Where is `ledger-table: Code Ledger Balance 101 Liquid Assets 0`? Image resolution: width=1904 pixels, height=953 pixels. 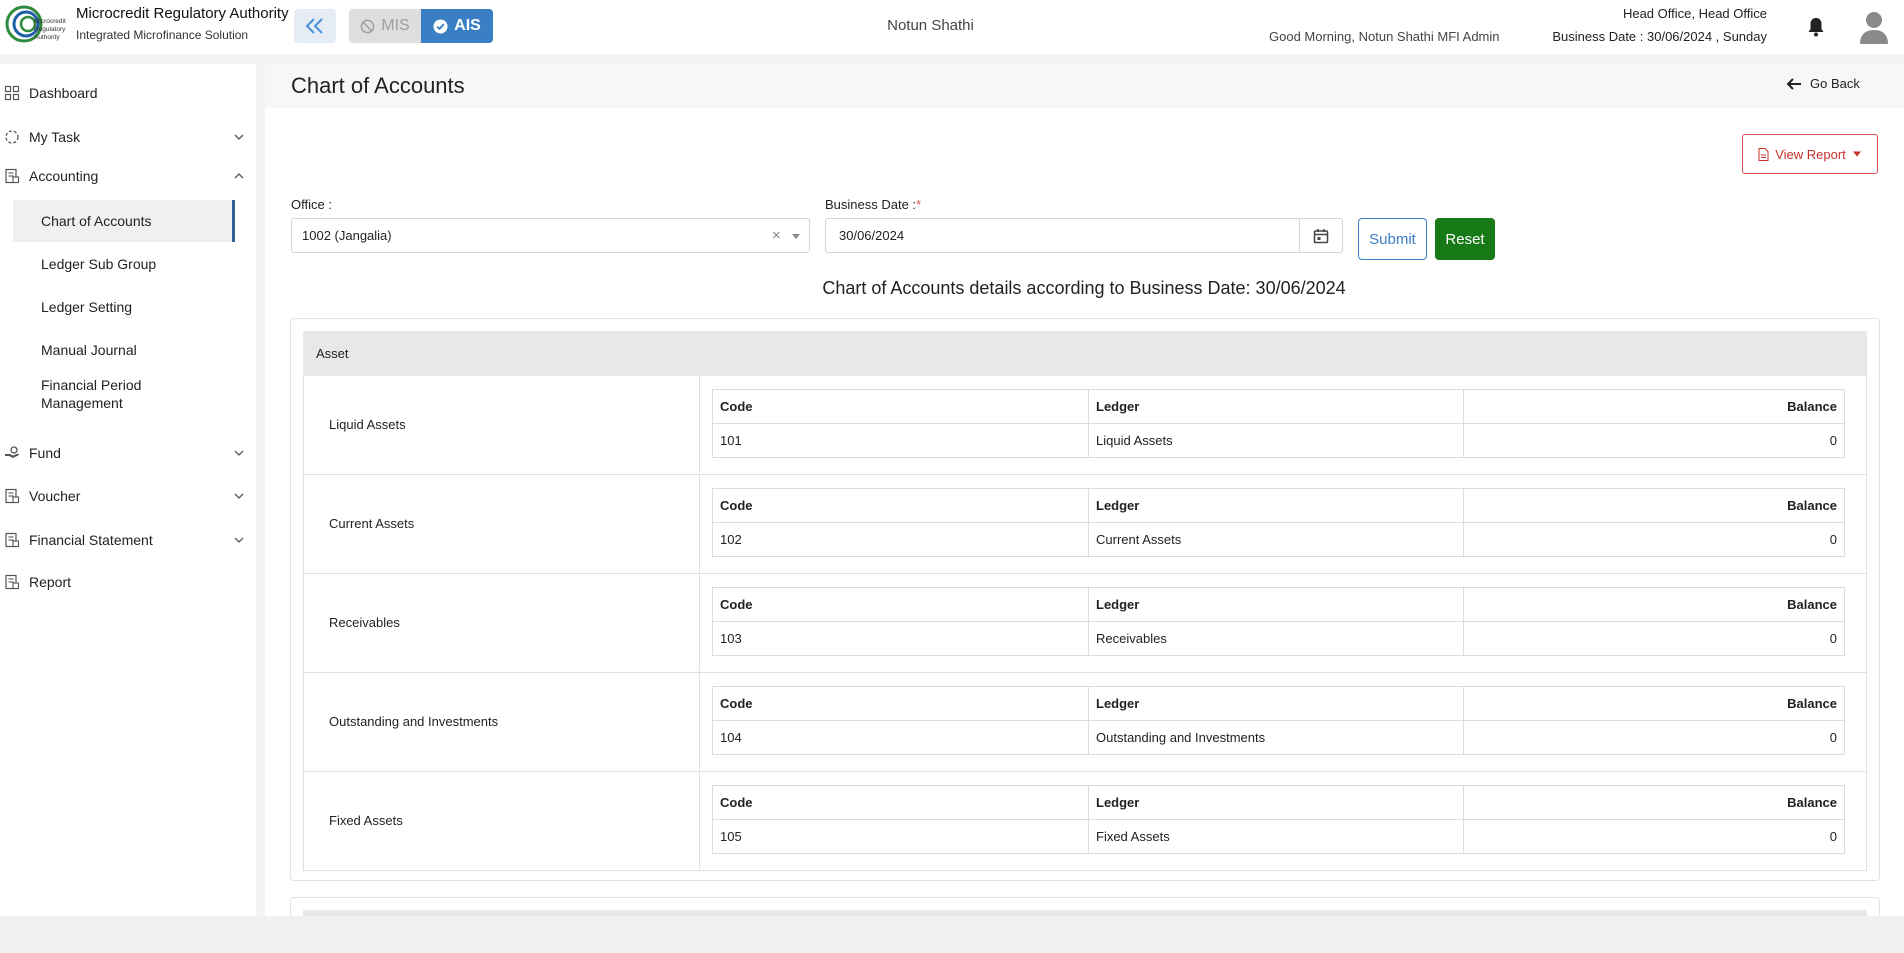 ledger-table: Code Ledger Balance 101 Liquid Assets 0 is located at coordinates (1278, 423).